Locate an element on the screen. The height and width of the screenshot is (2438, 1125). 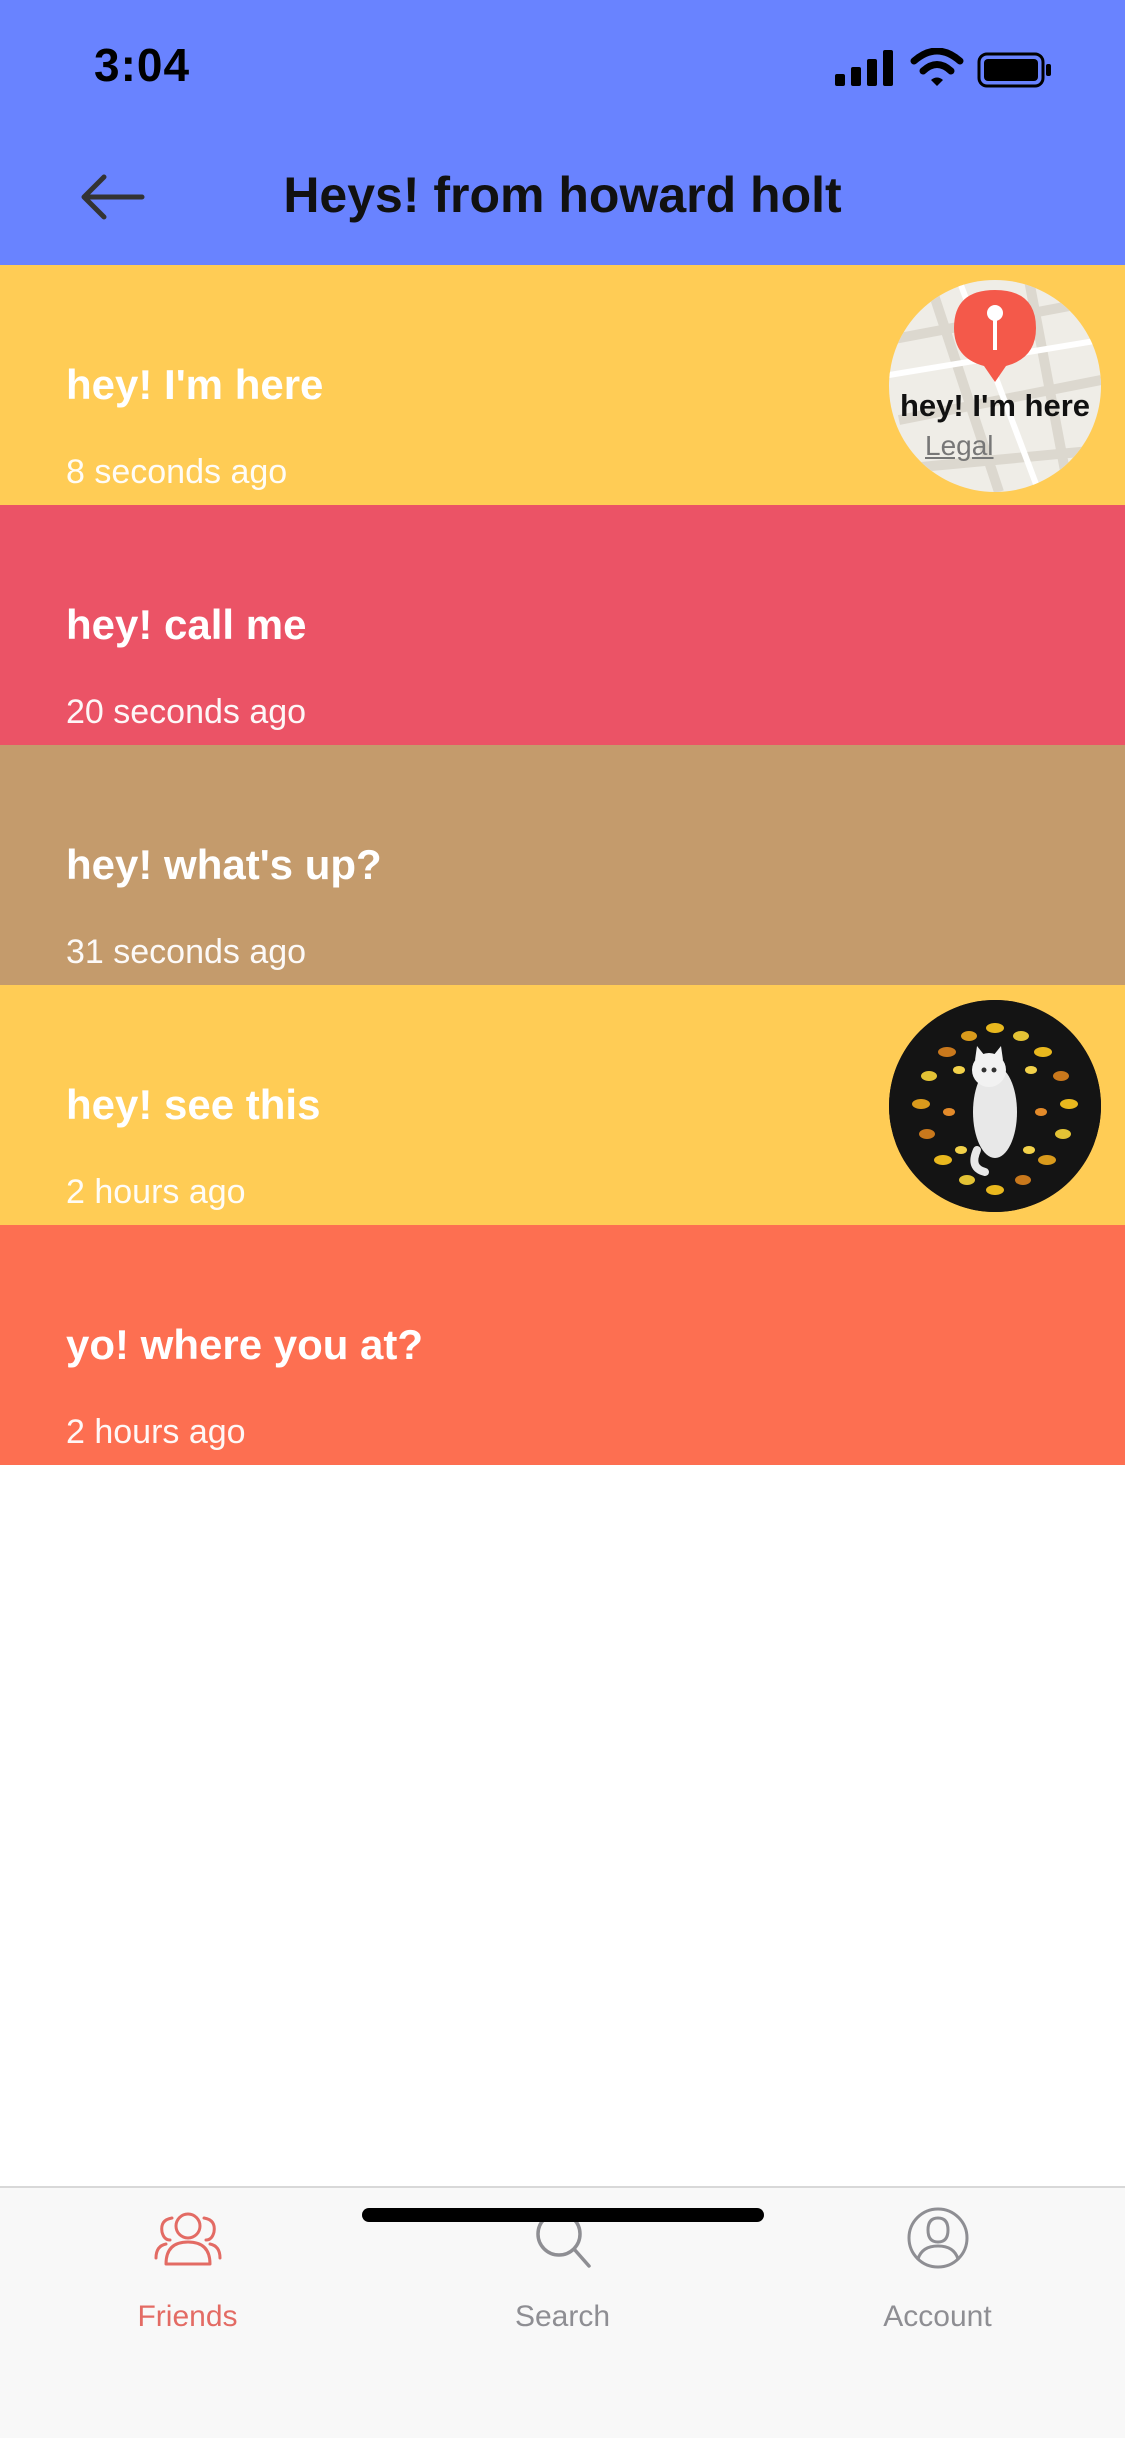
wifi-icon is located at coordinates (937, 67).